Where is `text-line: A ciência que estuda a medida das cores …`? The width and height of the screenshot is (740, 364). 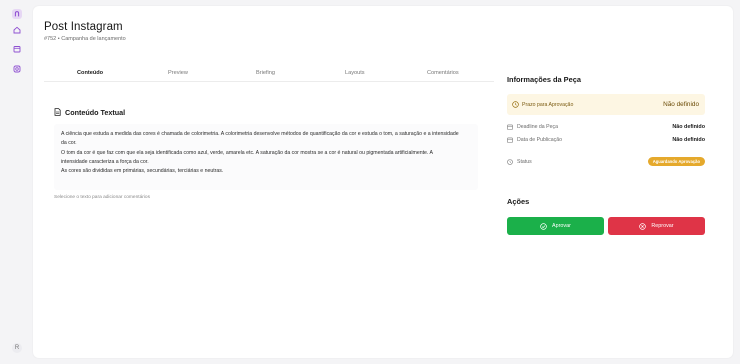
text-line: A ciência que estuda a medida das cores … is located at coordinates (260, 134).